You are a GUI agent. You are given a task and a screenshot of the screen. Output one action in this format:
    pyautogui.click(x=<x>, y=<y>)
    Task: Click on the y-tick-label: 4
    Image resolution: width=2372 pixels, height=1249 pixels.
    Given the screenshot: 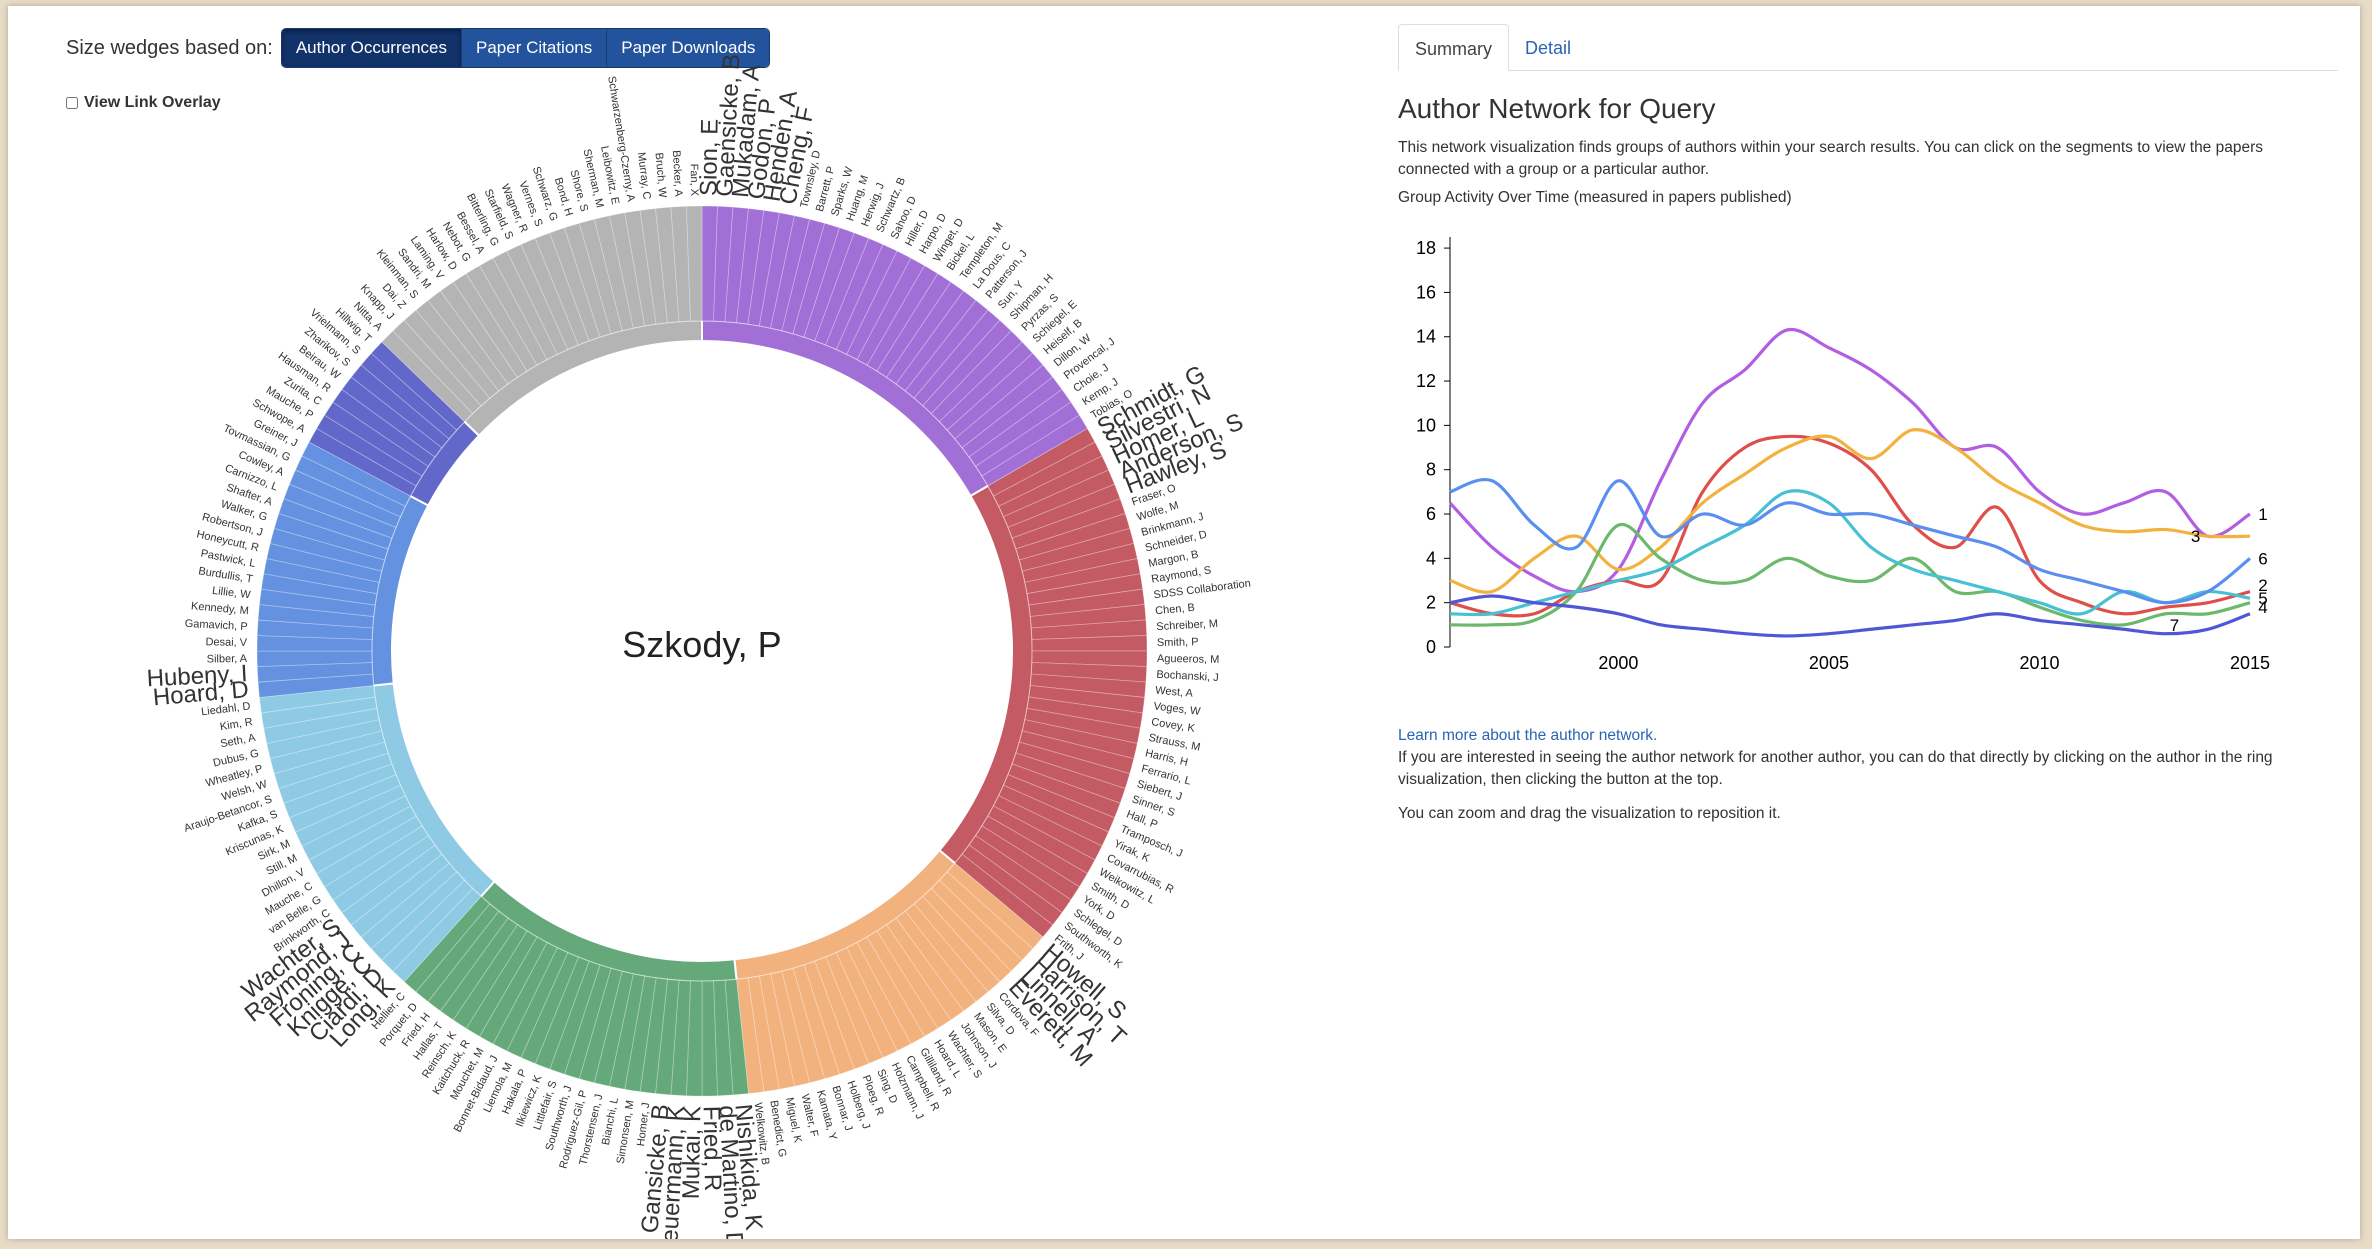 What is the action you would take?
    pyautogui.click(x=1431, y=558)
    